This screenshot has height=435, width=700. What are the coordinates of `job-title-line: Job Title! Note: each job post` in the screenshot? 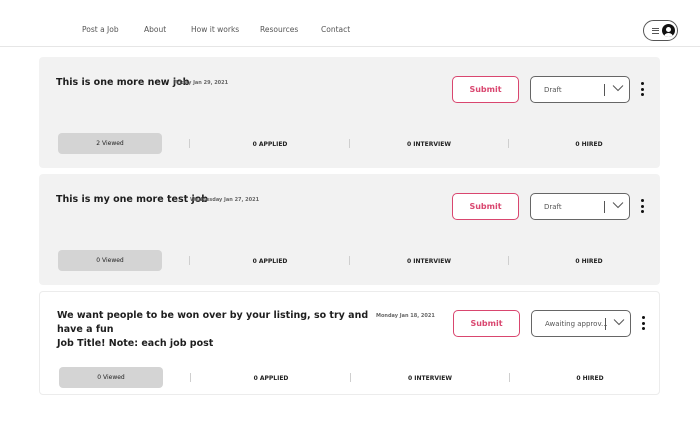 It's located at (135, 343).